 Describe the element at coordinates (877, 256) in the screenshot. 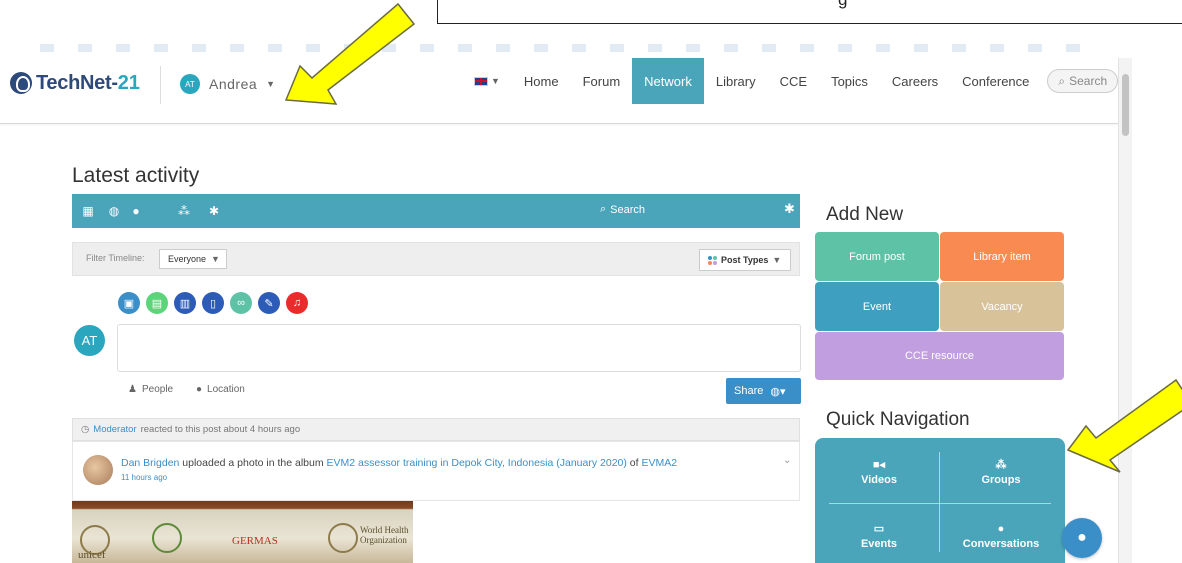

I see `add-forum-post-tile: Forum post` at that location.